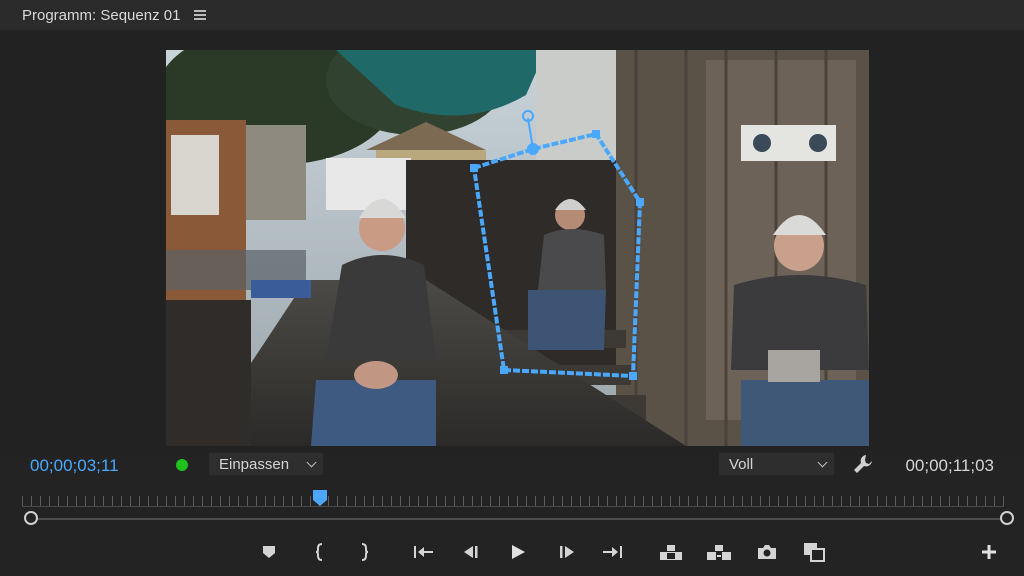 Image resolution: width=1024 pixels, height=576 pixels. What do you see at coordinates (719, 552) in the screenshot?
I see `extract-icon` at bounding box center [719, 552].